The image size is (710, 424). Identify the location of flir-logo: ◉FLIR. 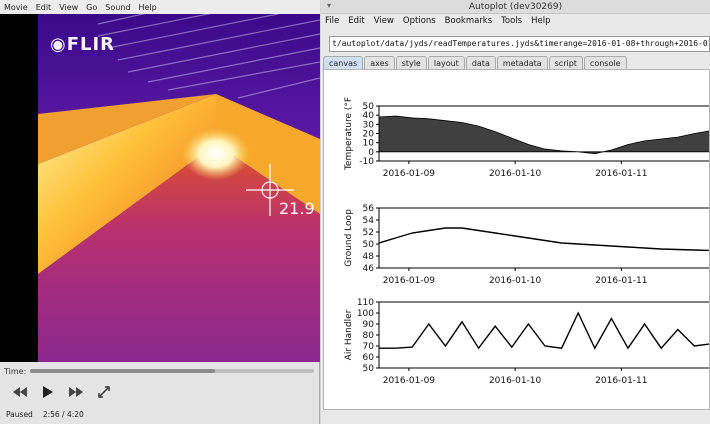
(83, 44).